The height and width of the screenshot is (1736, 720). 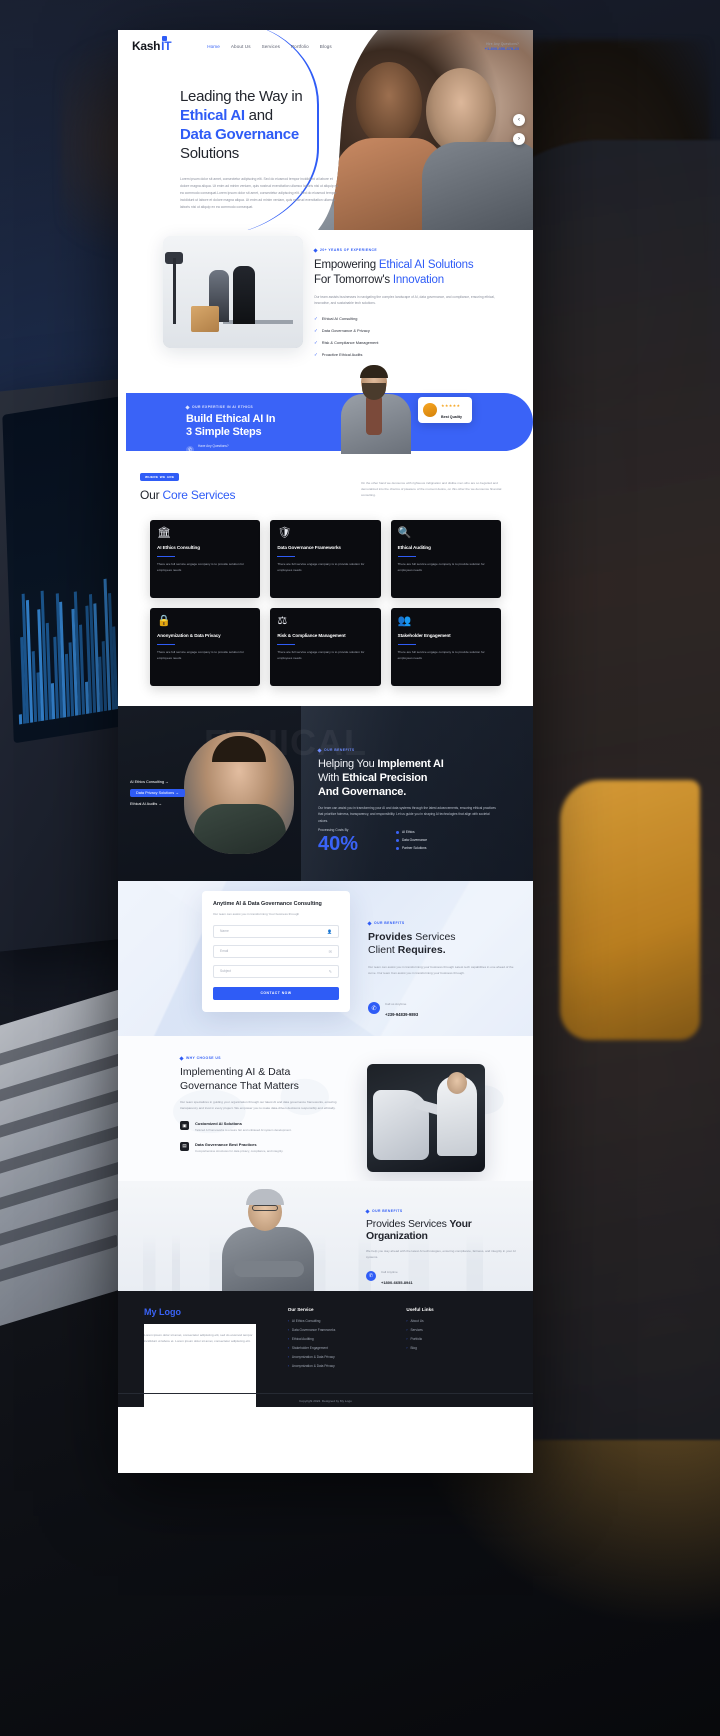 I want to click on benefits-metric: Processing Costs By 40%, so click(x=338, y=841).